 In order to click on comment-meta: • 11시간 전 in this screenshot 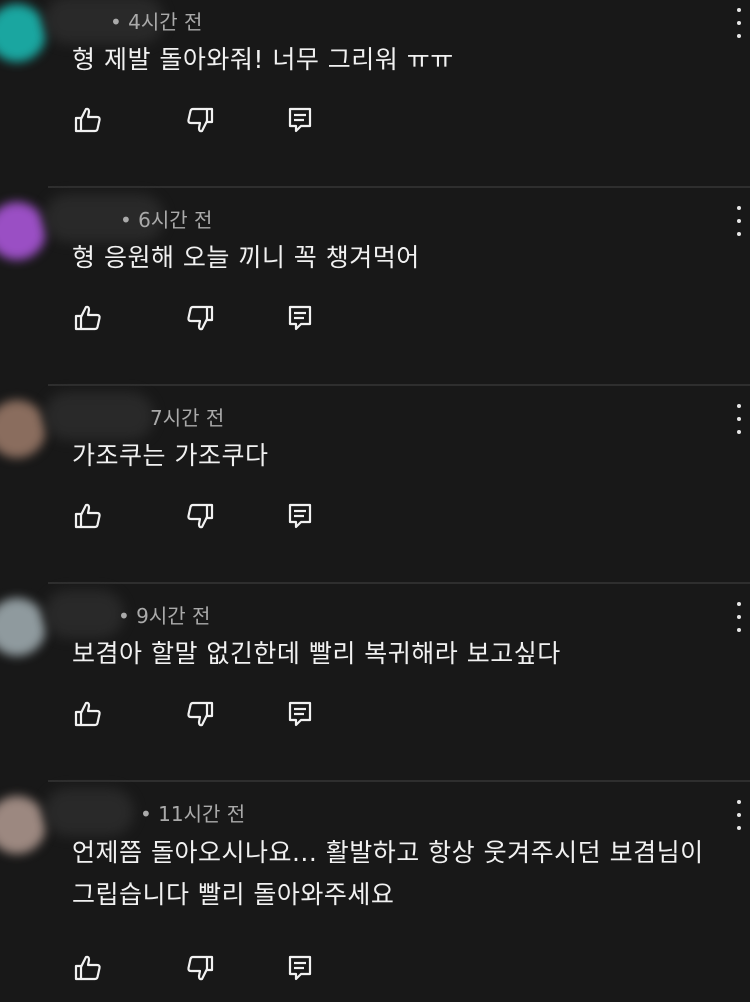, I will do `click(193, 814)`.